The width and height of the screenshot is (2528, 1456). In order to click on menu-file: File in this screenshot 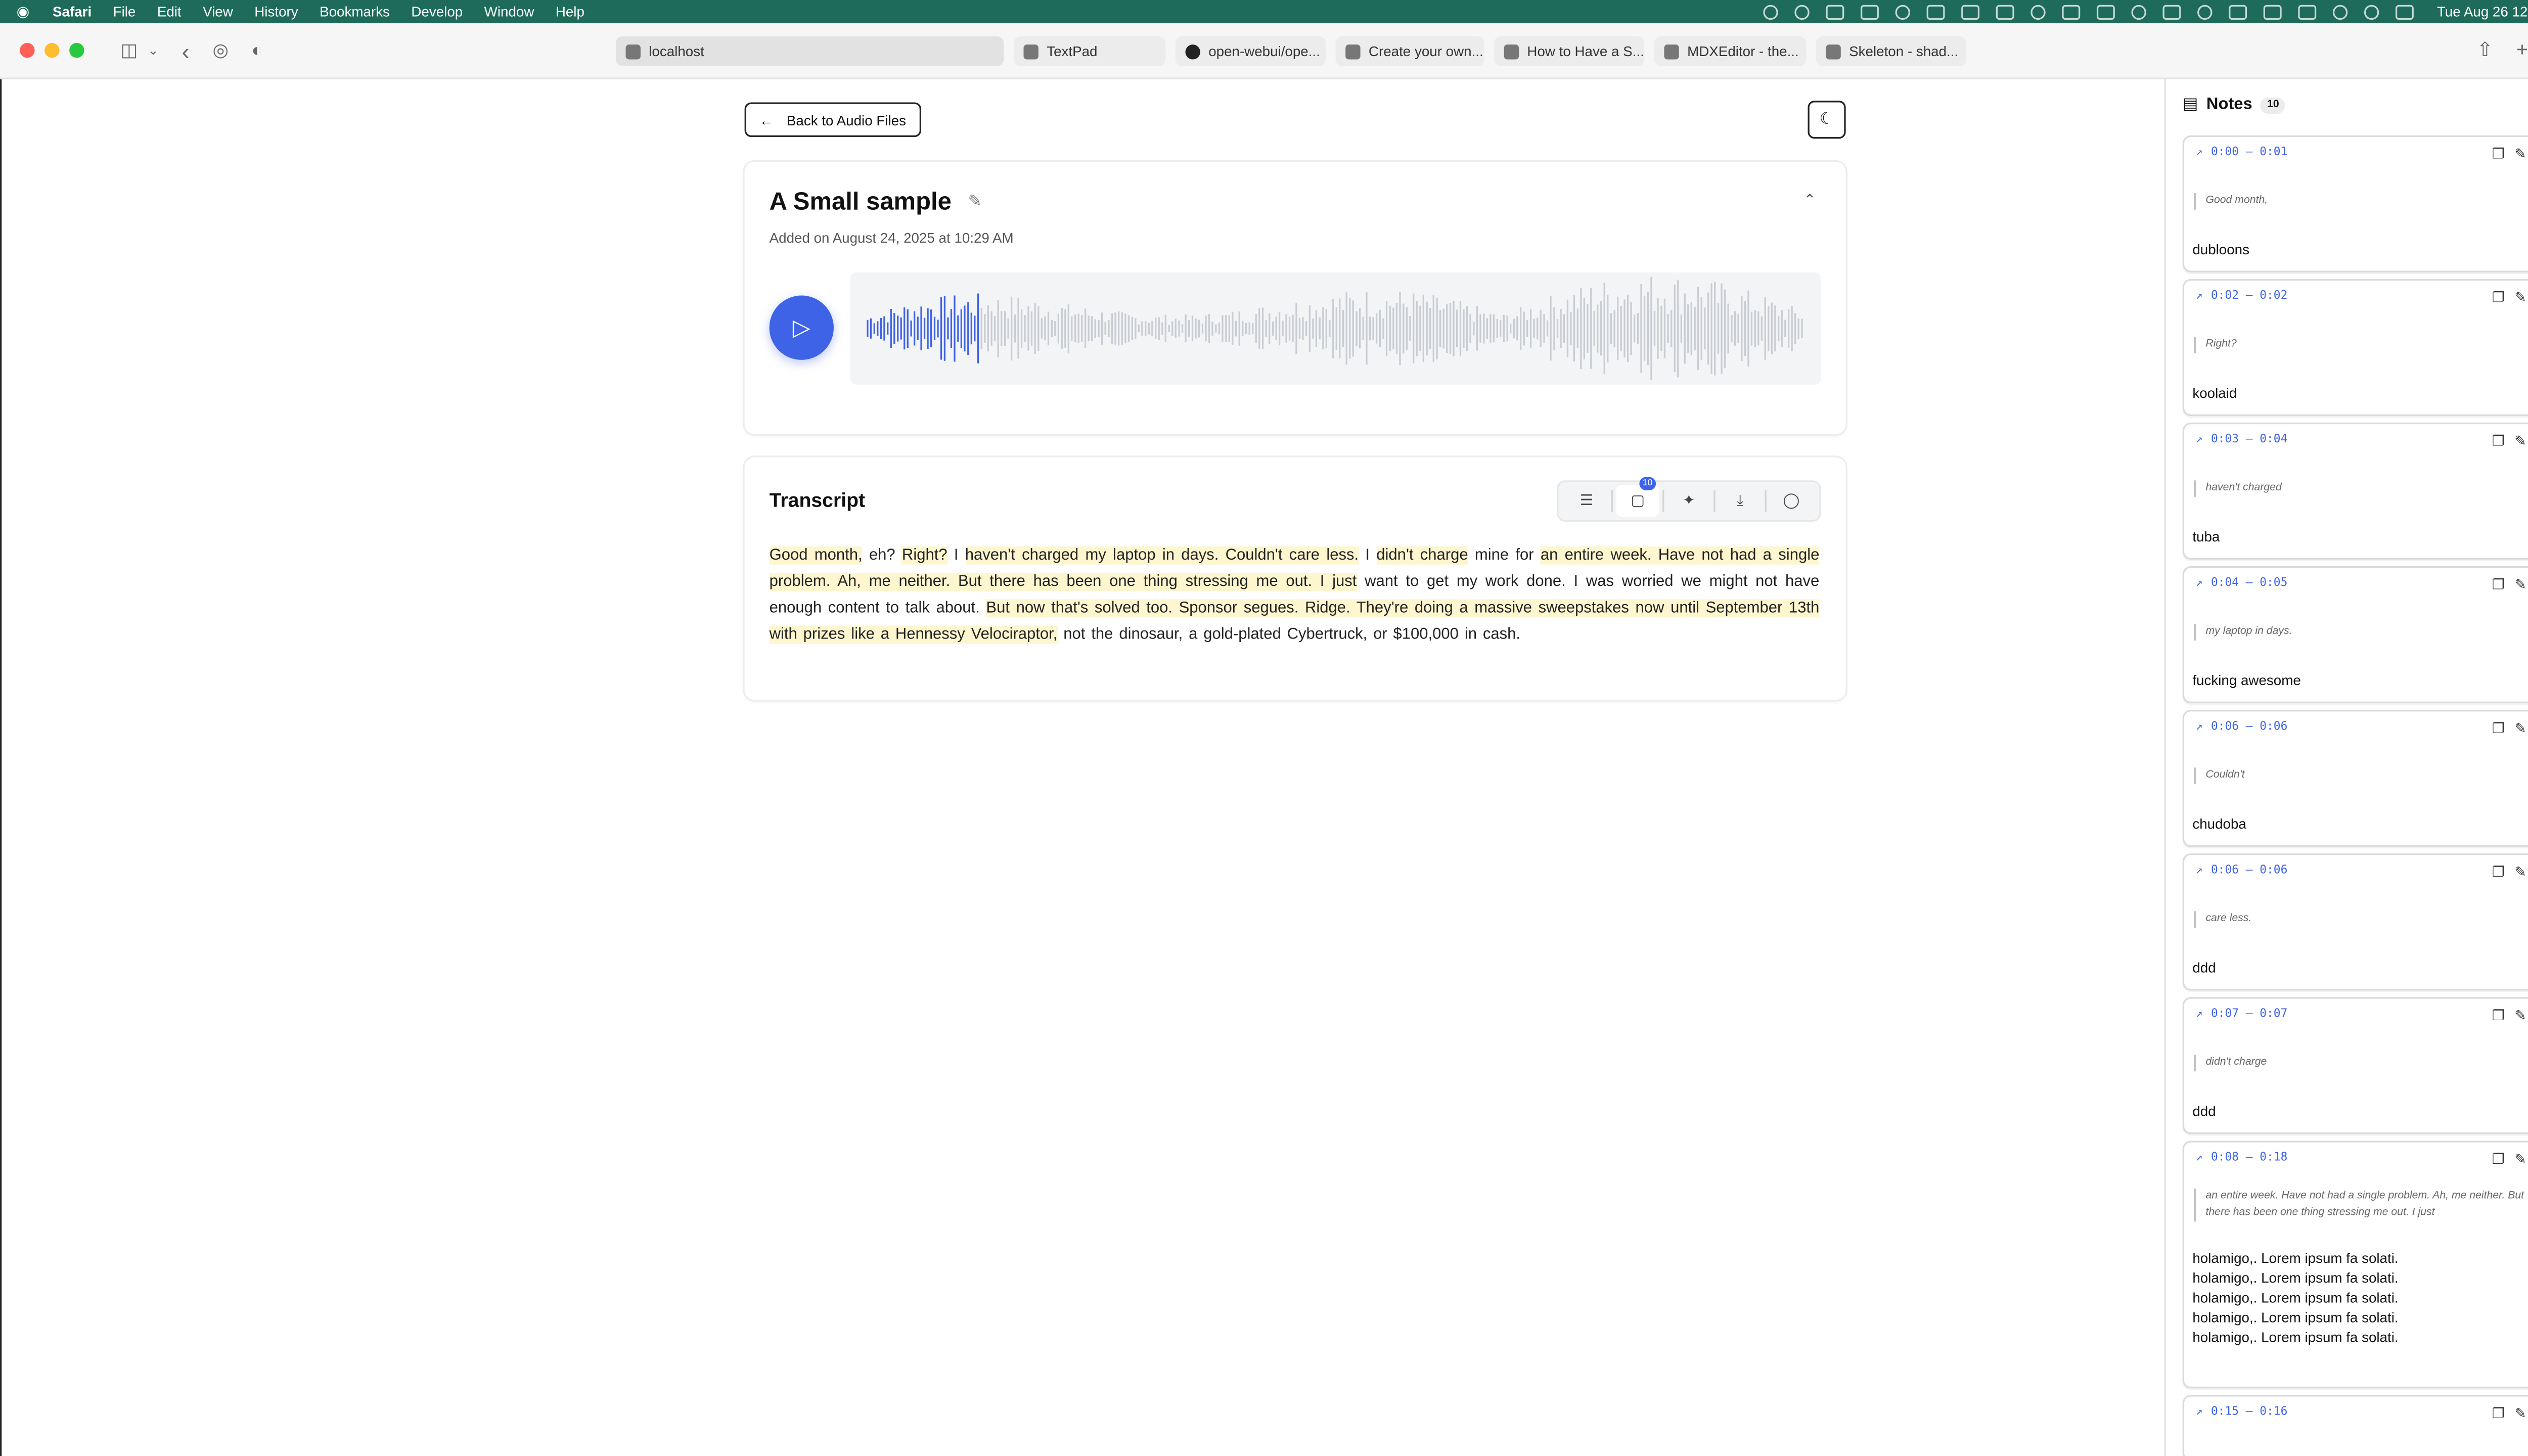, I will do `click(125, 12)`.